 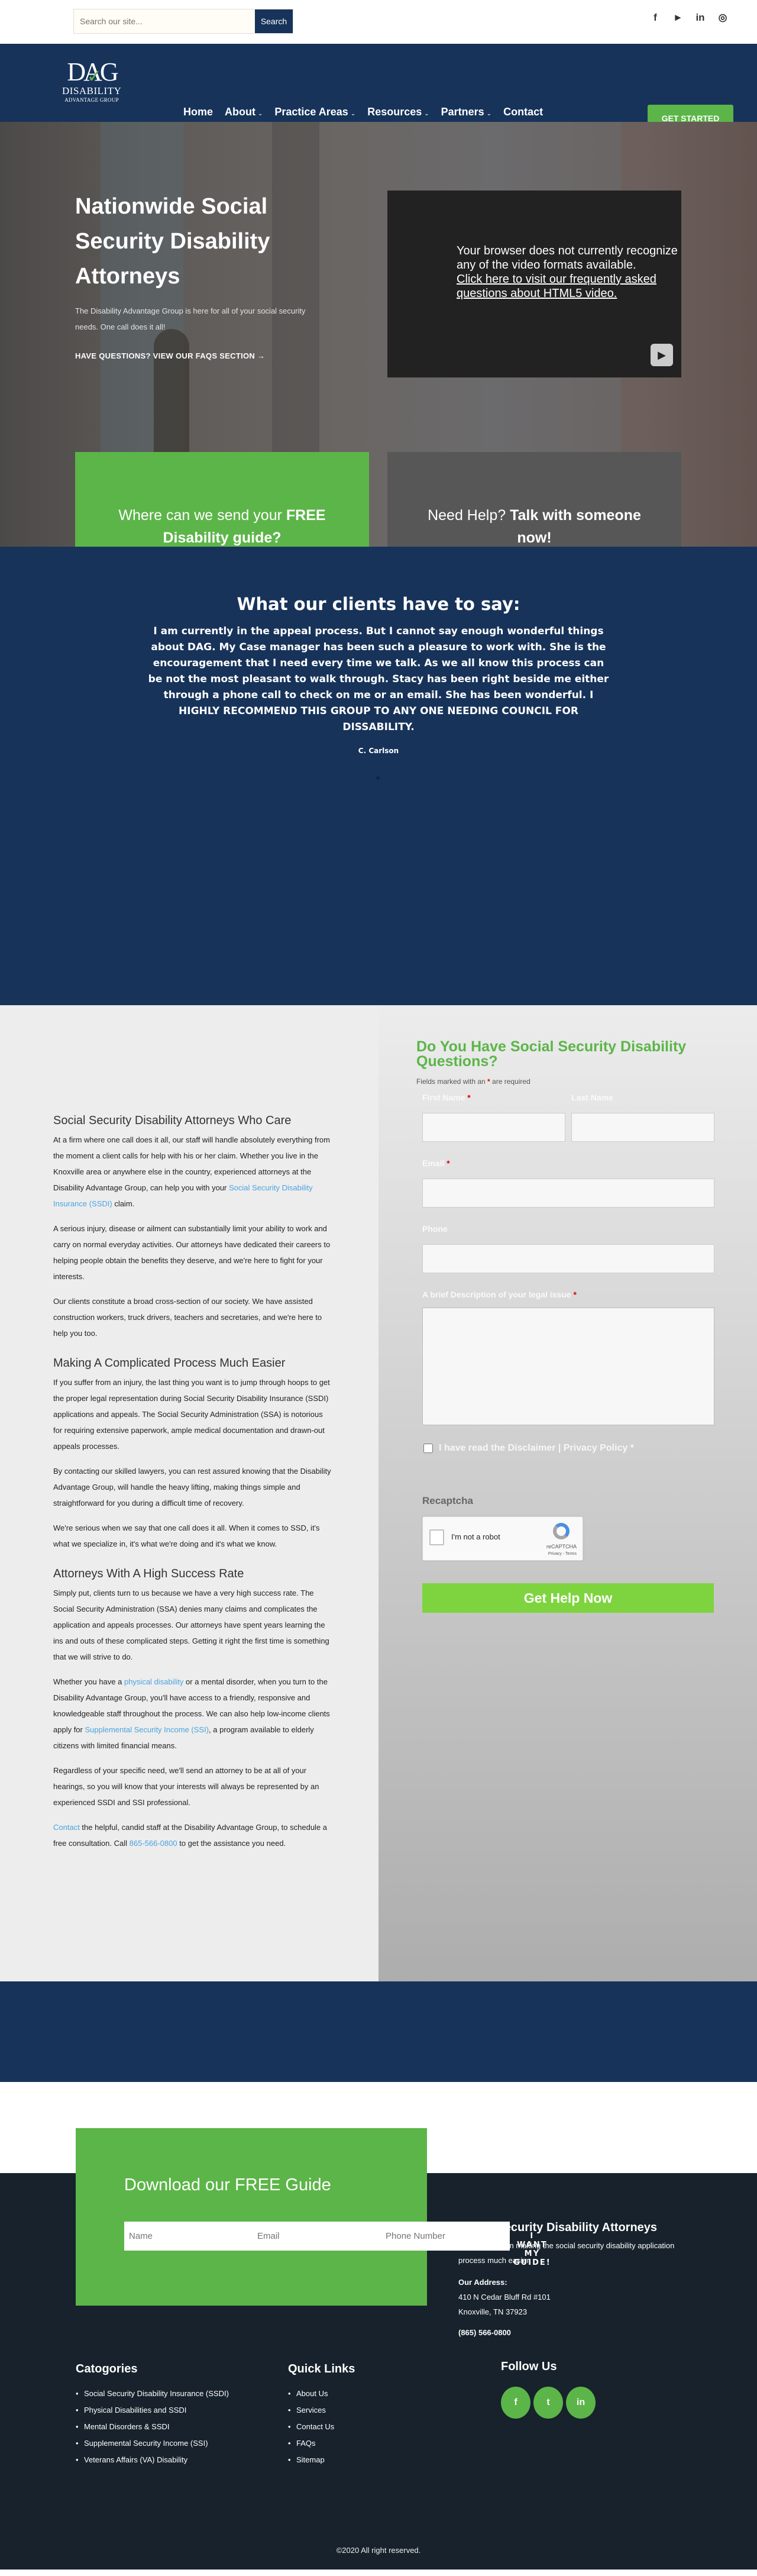 What do you see at coordinates (568, 1258) in the screenshot?
I see `phone-input` at bounding box center [568, 1258].